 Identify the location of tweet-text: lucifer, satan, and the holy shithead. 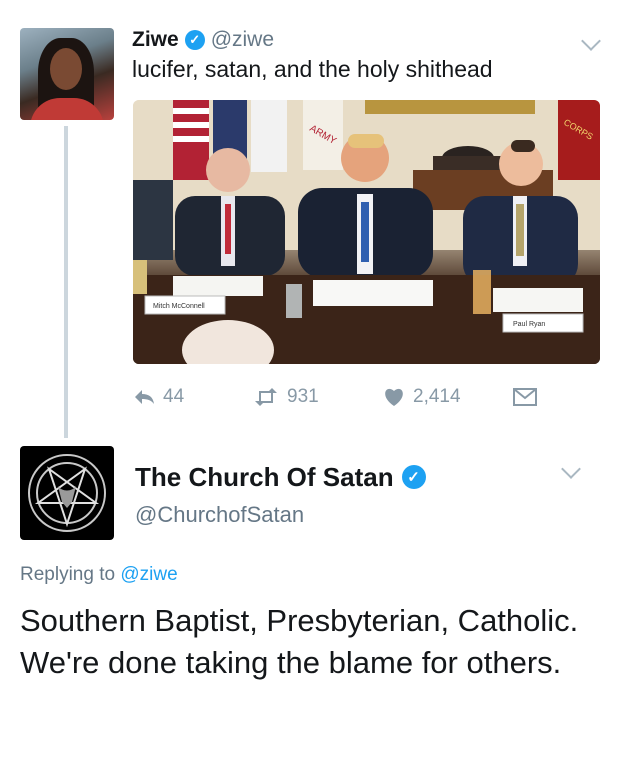
(312, 69).